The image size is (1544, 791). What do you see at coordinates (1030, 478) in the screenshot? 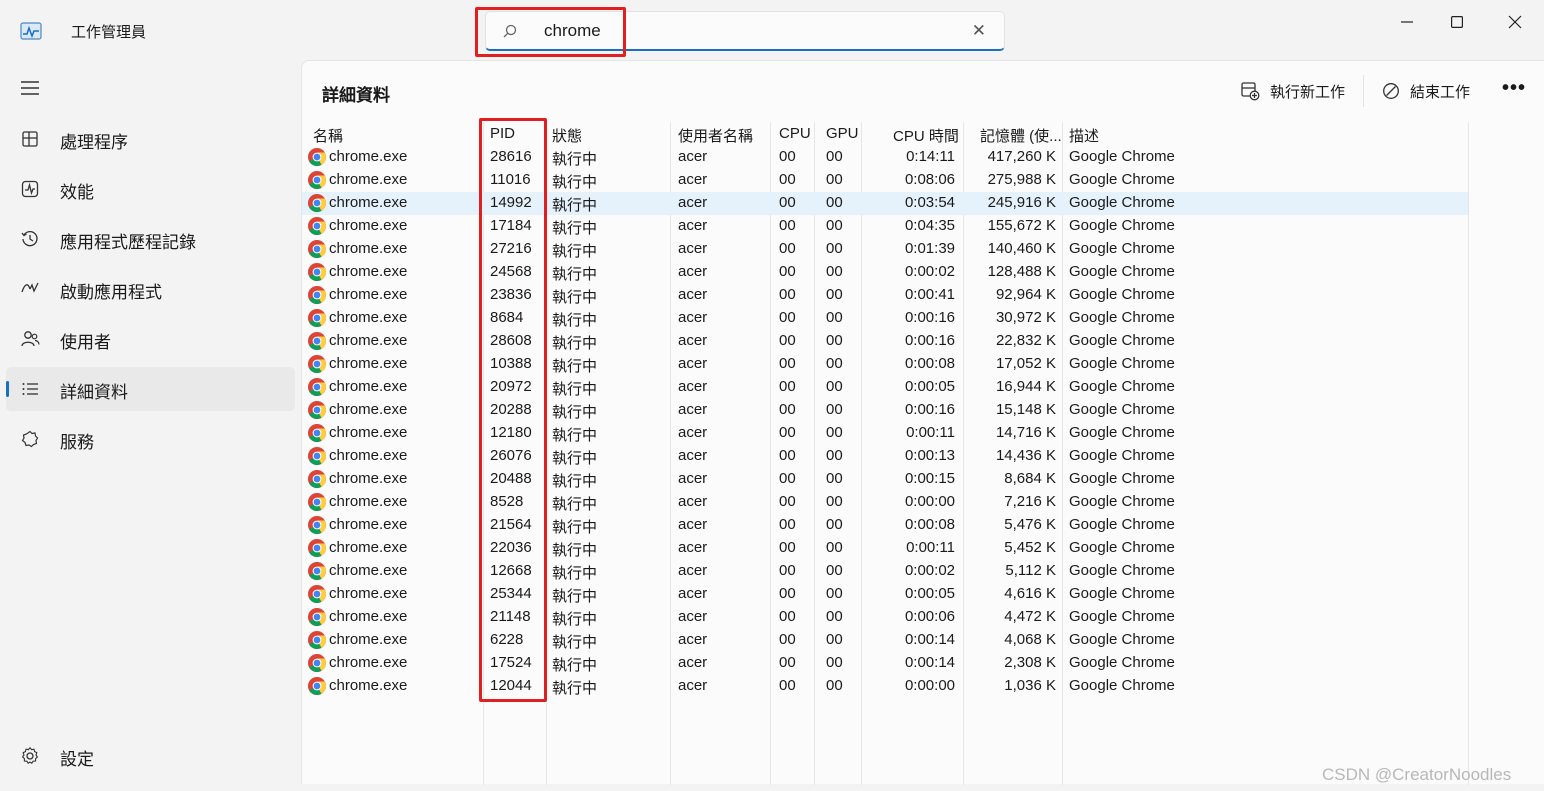
I see `cell-memory: 8,684 K` at bounding box center [1030, 478].